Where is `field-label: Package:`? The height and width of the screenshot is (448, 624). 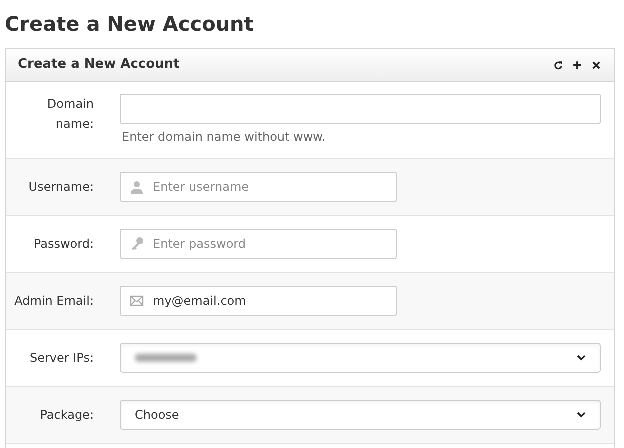 field-label: Package: is located at coordinates (66, 415).